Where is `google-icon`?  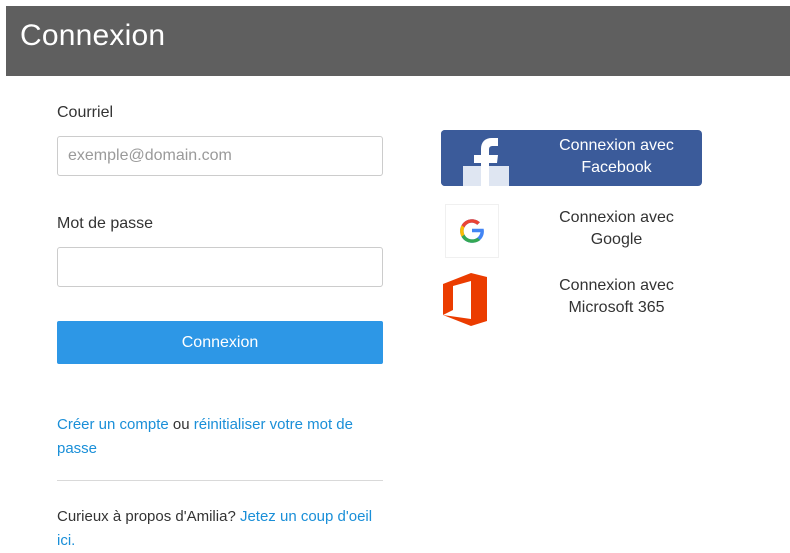 google-icon is located at coordinates (472, 231).